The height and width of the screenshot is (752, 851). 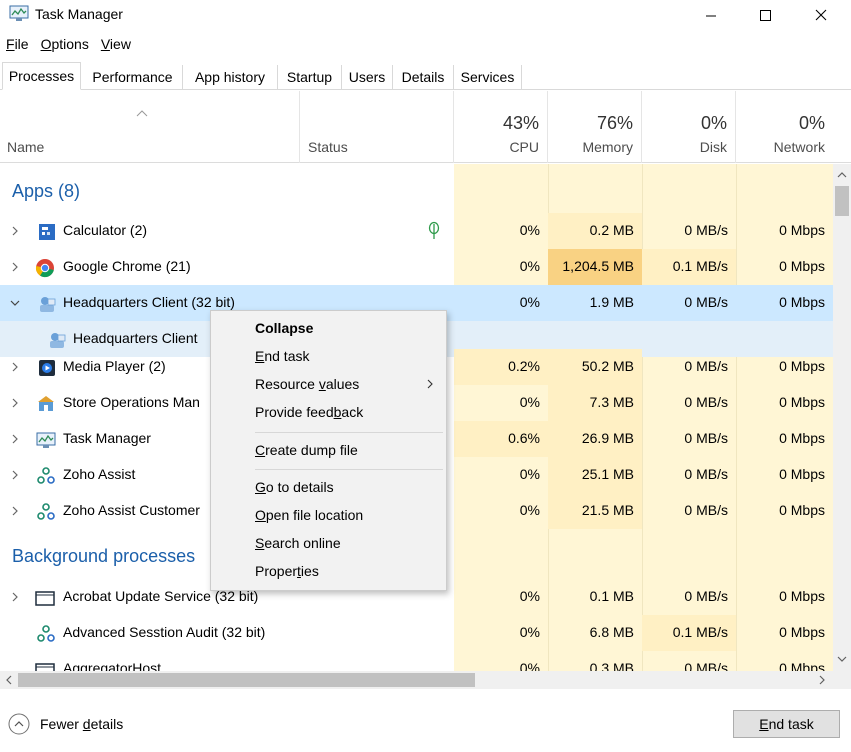 What do you see at coordinates (150, 127) in the screenshot?
I see `header-name: Name` at bounding box center [150, 127].